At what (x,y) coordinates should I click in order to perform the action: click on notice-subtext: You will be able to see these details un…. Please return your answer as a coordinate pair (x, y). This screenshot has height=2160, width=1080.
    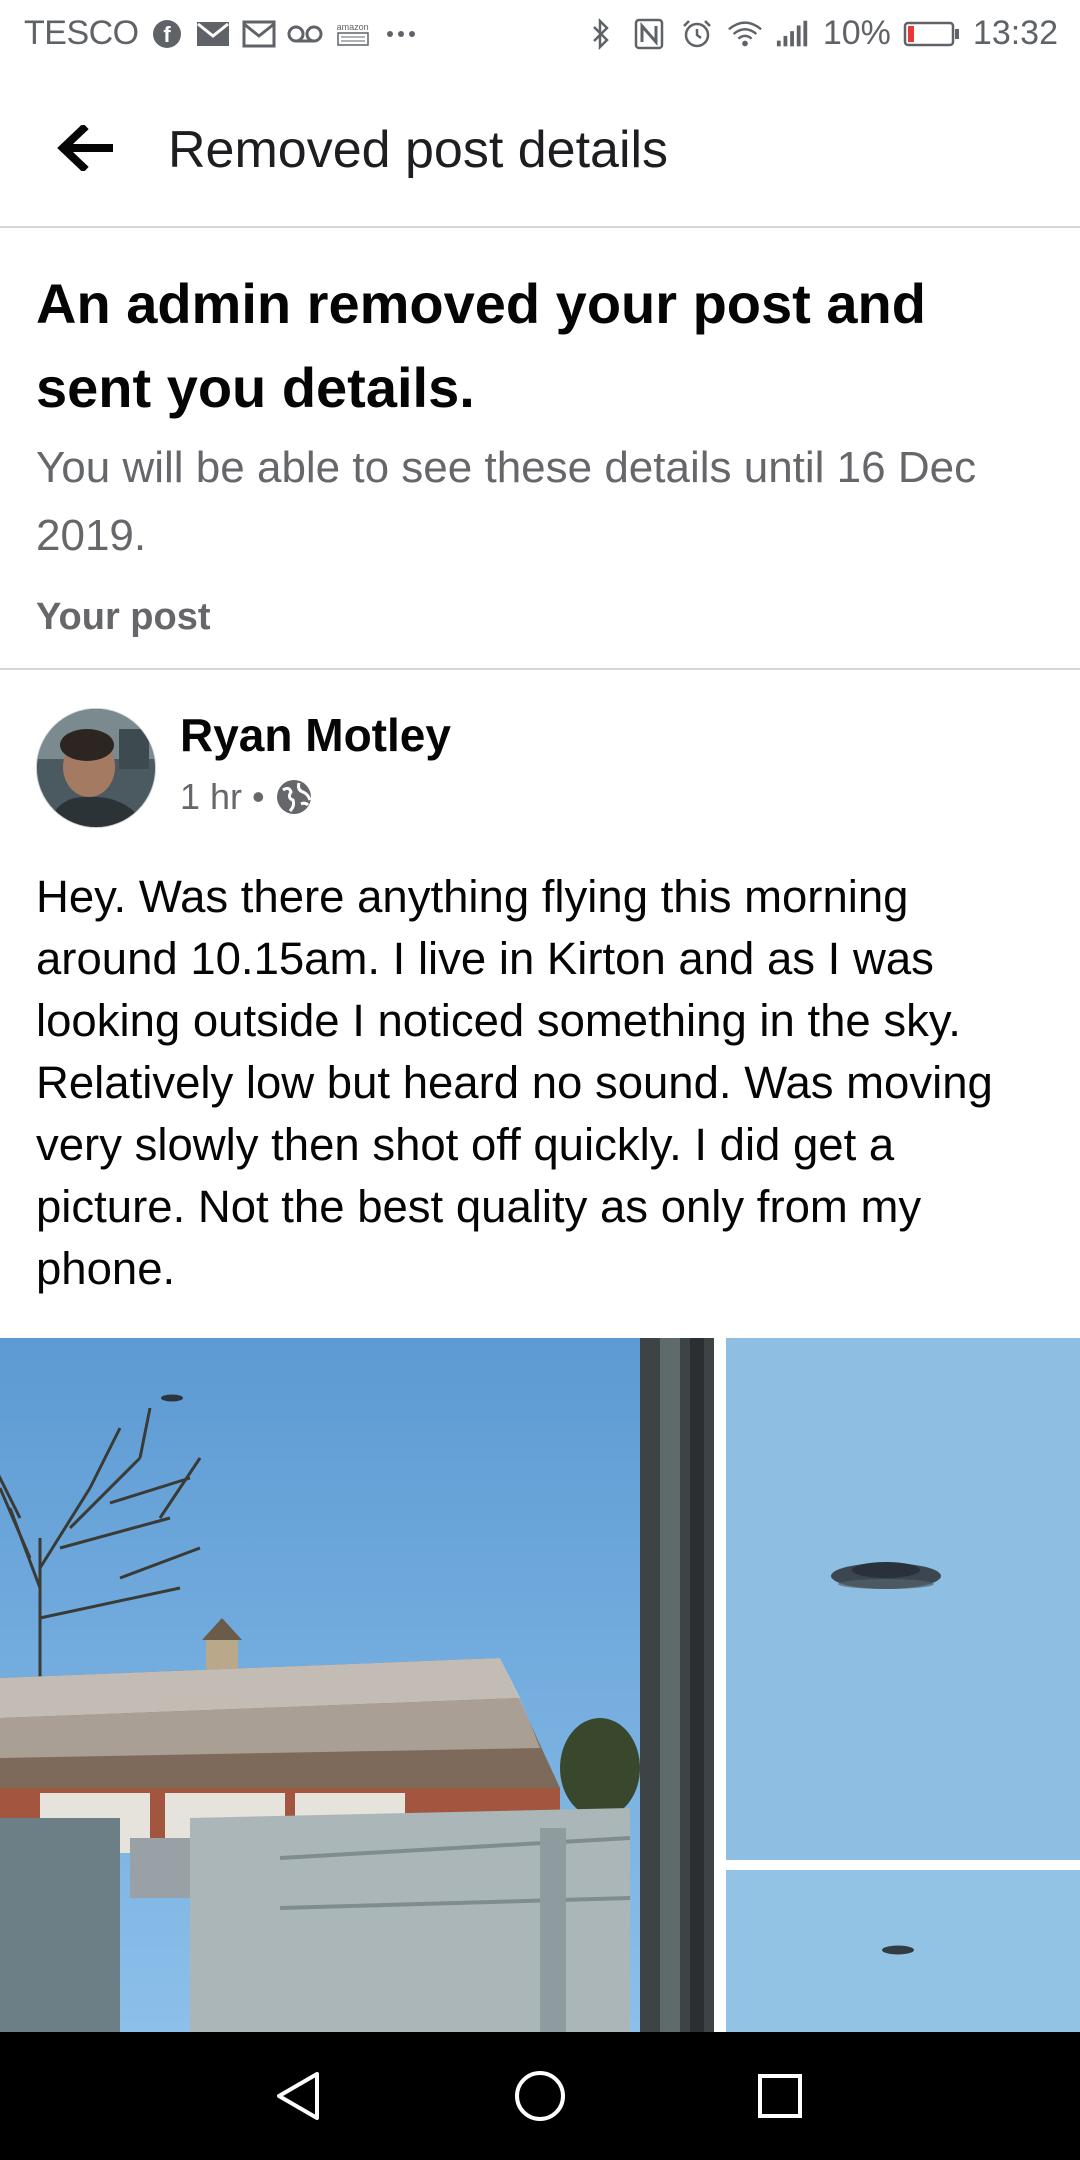
    Looking at the image, I should click on (506, 501).